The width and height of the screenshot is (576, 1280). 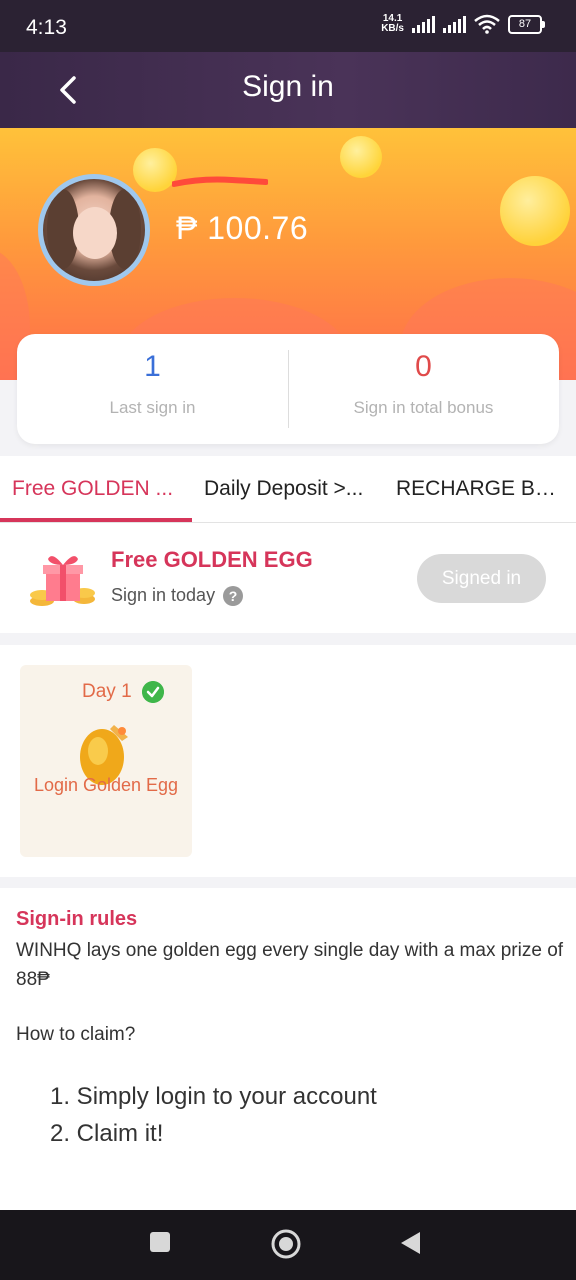 I want to click on day-reward-name: Login Golden Egg, so click(x=106, y=785).